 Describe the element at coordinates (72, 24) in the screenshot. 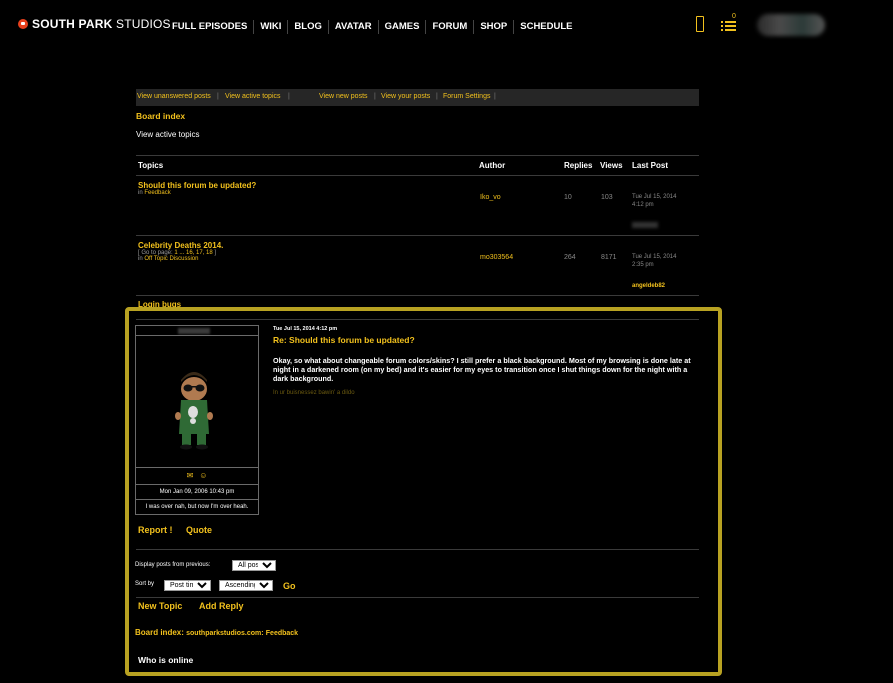

I see `logo-name-bold: SOUTH PARK` at that location.